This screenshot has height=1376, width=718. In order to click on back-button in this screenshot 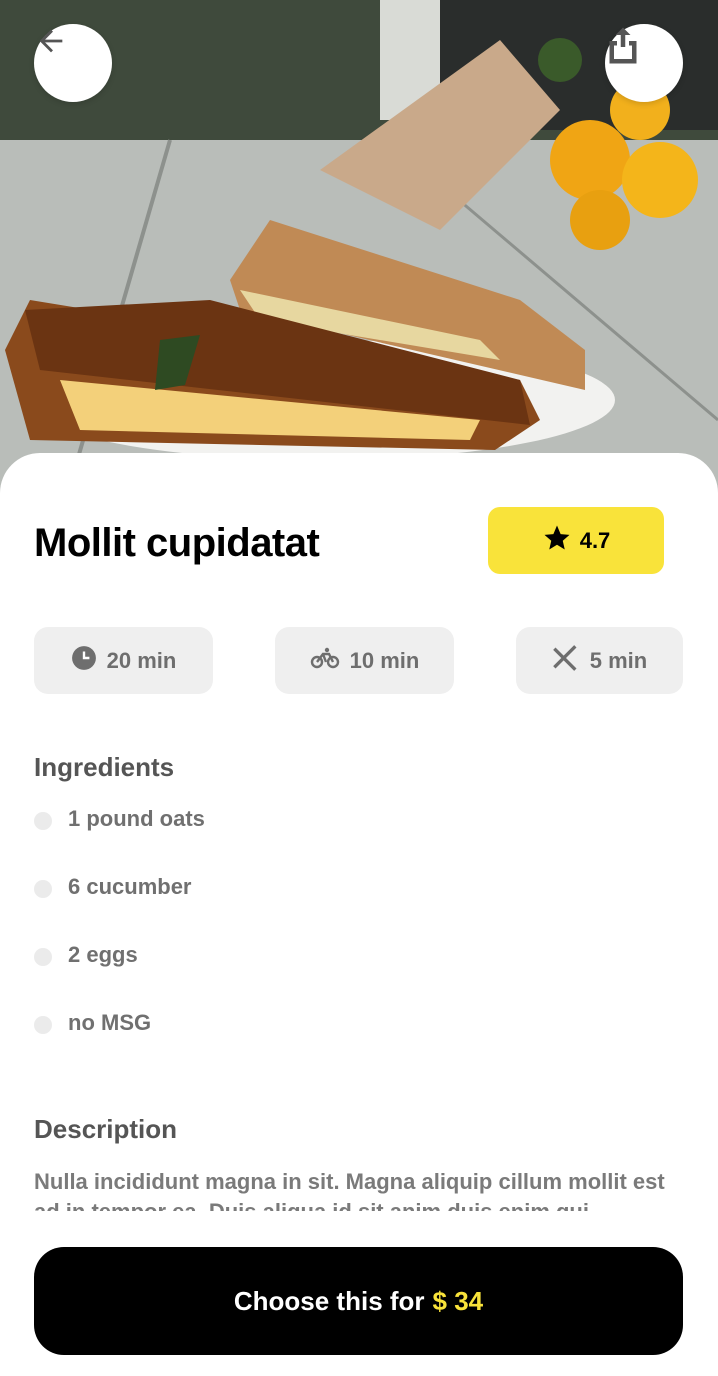, I will do `click(73, 63)`.